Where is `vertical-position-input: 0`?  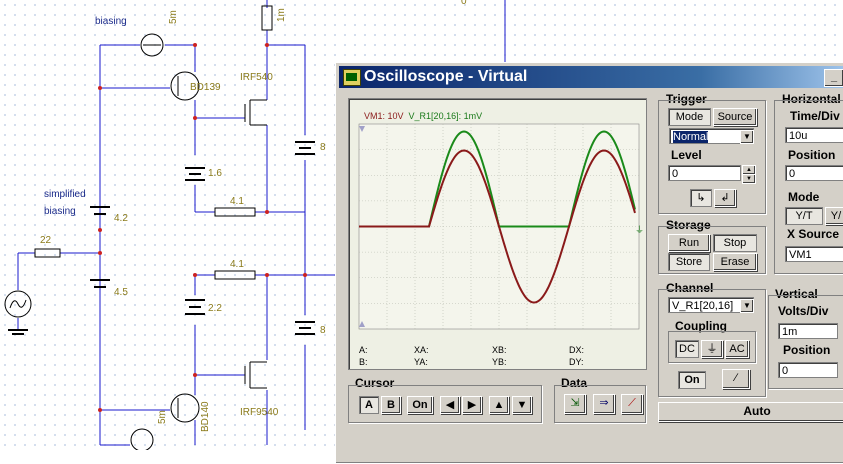
vertical-position-input: 0 is located at coordinates (808, 370).